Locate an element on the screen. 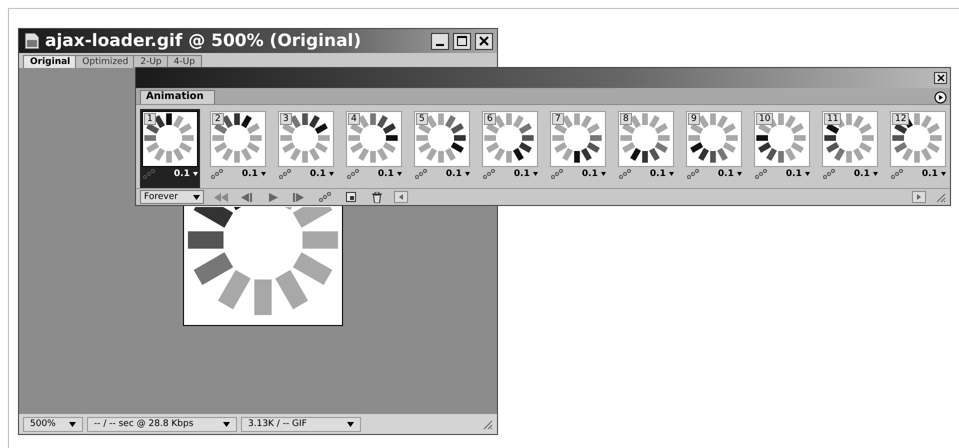  frame-number: 6 is located at coordinates (490, 119).